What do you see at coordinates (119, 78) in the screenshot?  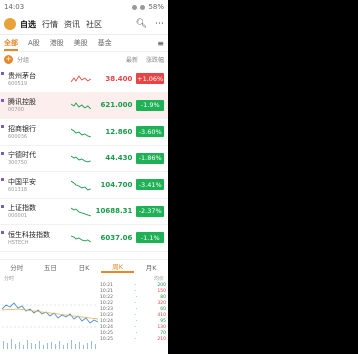 I see `stock-price: 38.400` at bounding box center [119, 78].